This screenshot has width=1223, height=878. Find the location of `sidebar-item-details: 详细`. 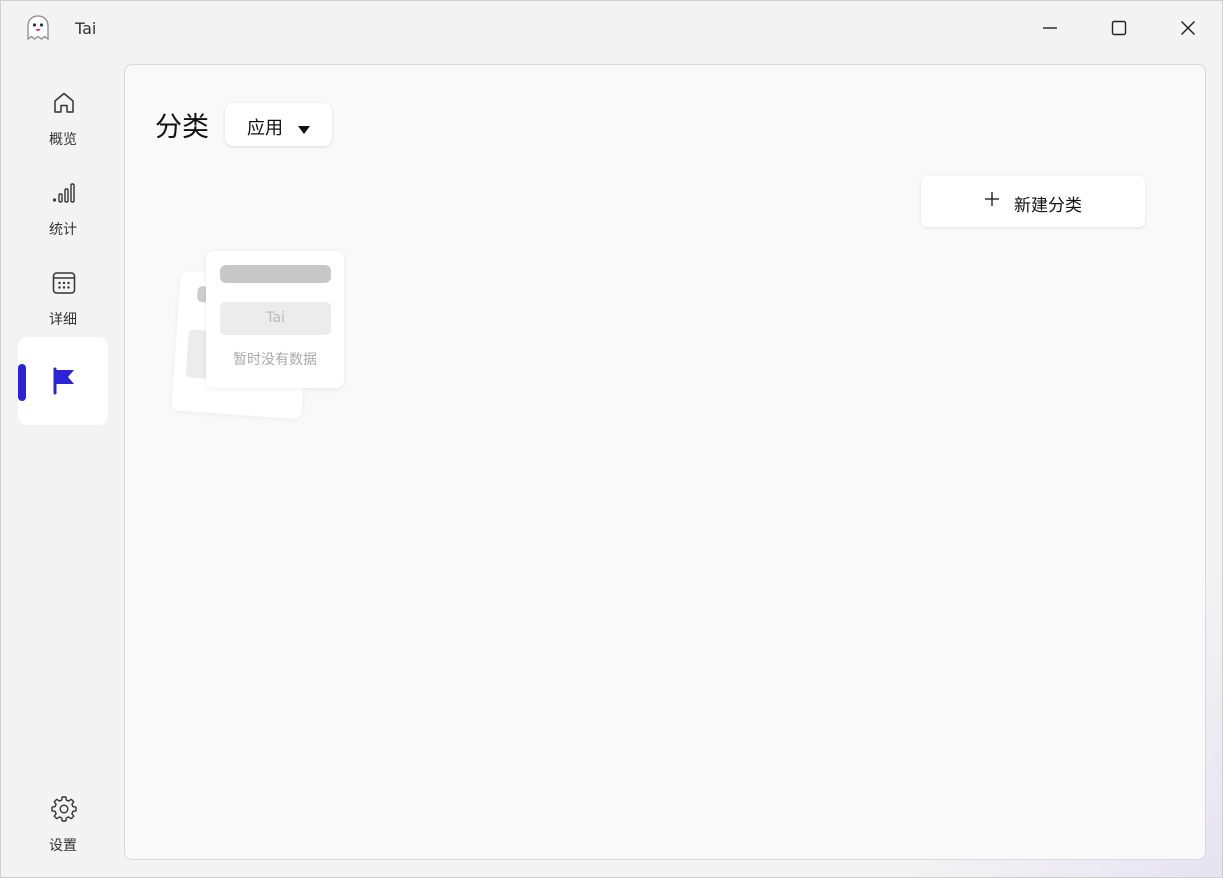

sidebar-item-details: 详细 is located at coordinates (63, 297).